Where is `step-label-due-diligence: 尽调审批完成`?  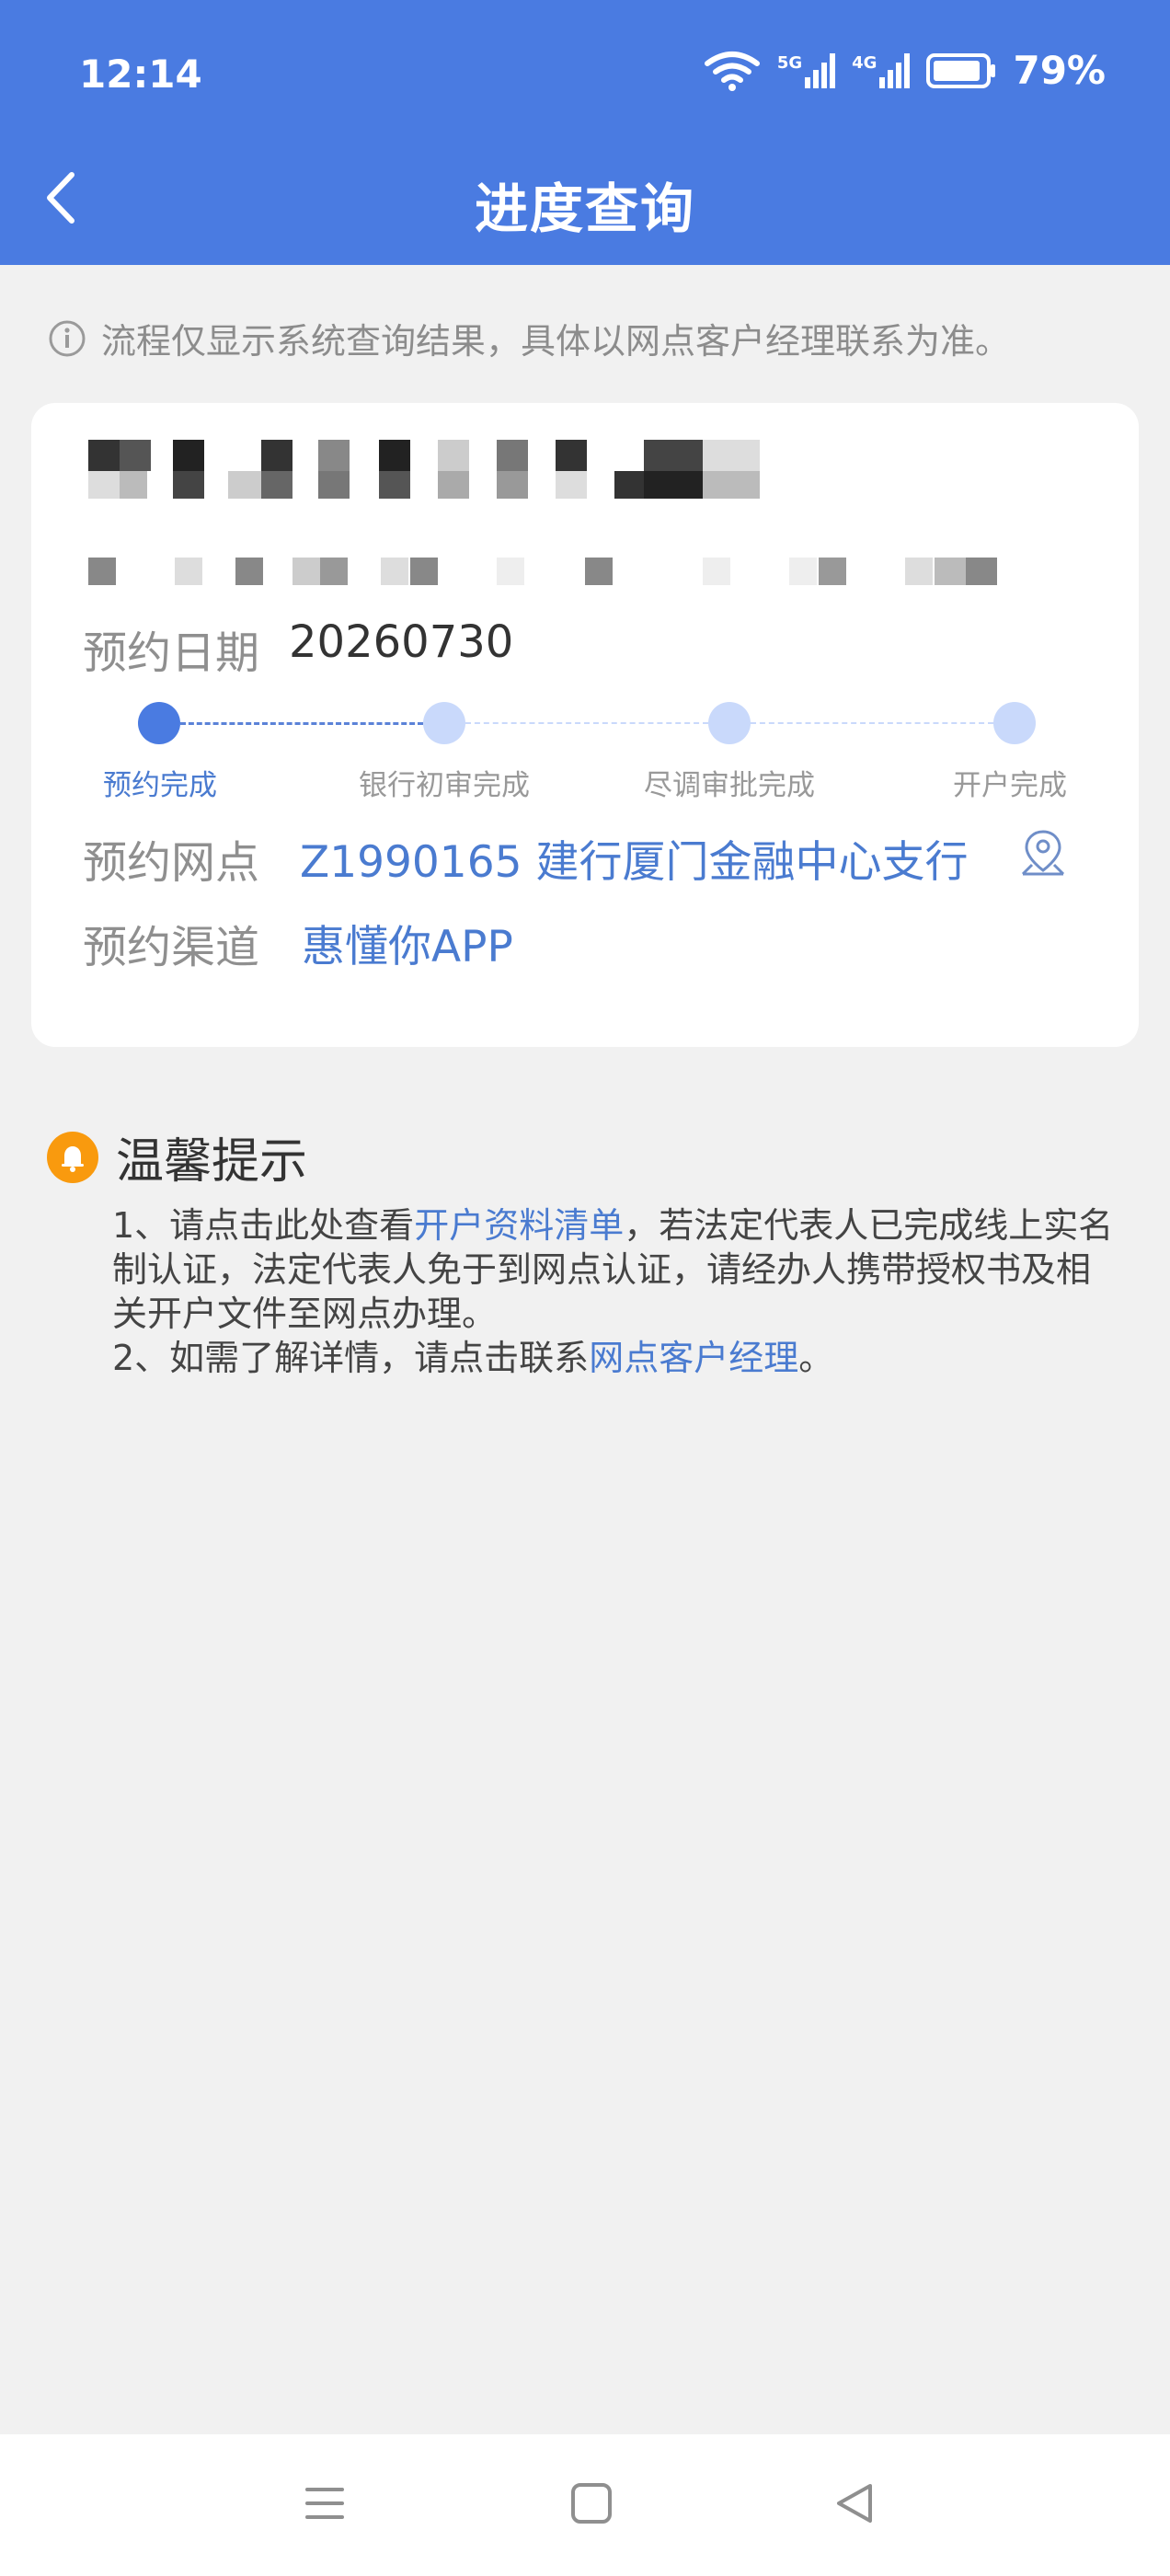 step-label-due-diligence: 尽调审批完成 is located at coordinates (729, 785).